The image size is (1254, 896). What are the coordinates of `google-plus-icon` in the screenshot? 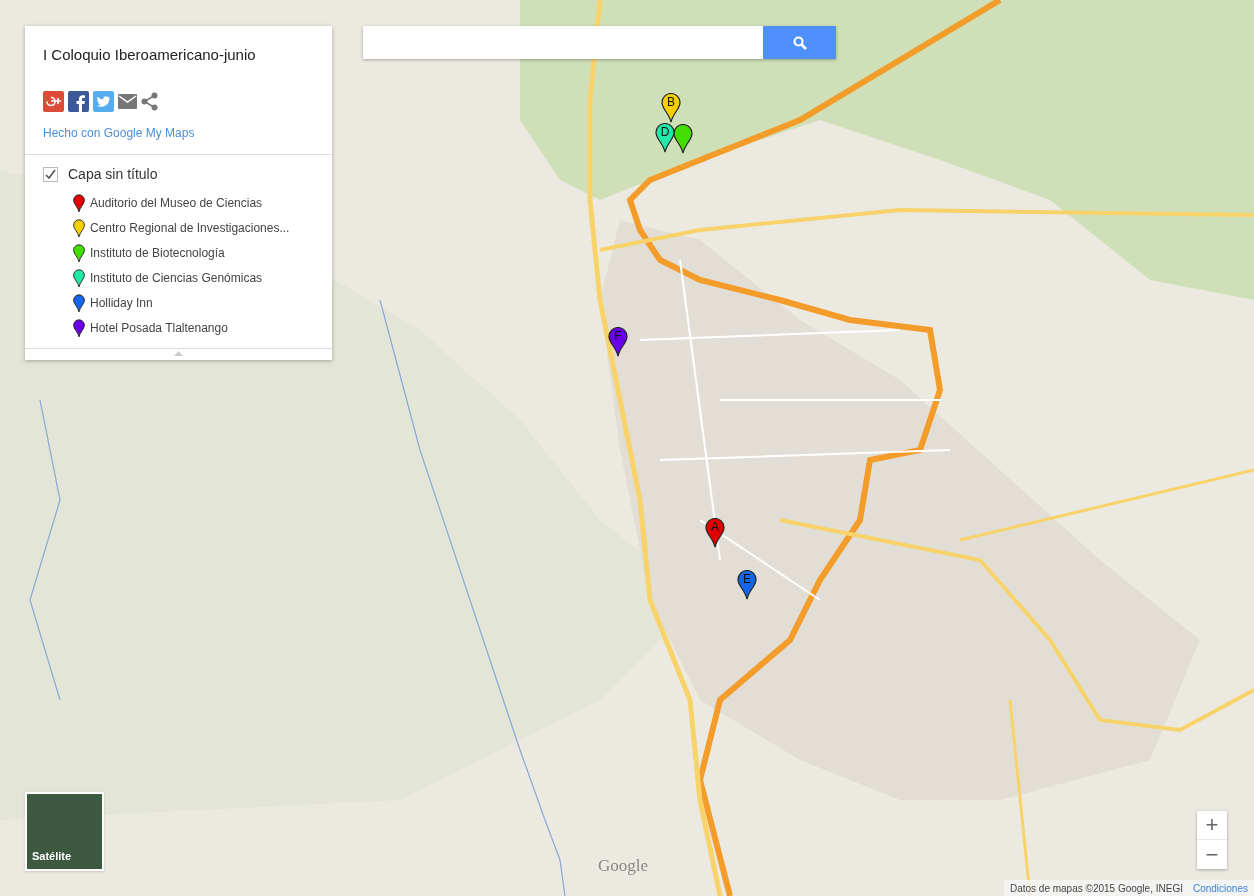 It's located at (53, 101).